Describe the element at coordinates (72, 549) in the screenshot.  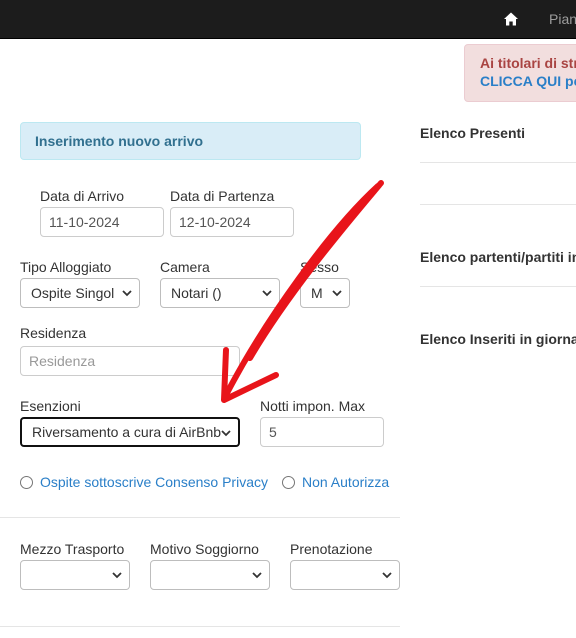
I see `transport-label: Mezzo Trasporto` at that location.